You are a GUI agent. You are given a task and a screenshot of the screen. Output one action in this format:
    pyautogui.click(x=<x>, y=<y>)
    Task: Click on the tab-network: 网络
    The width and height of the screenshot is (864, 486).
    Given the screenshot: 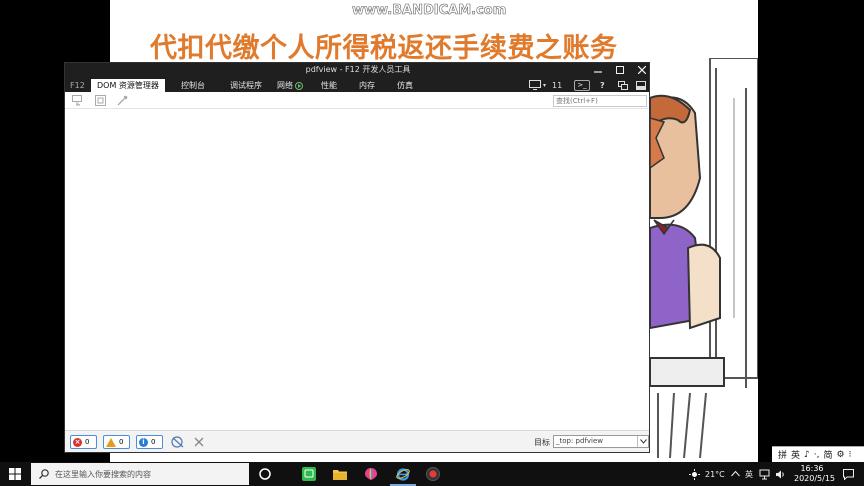 What is the action you would take?
    pyautogui.click(x=290, y=85)
    